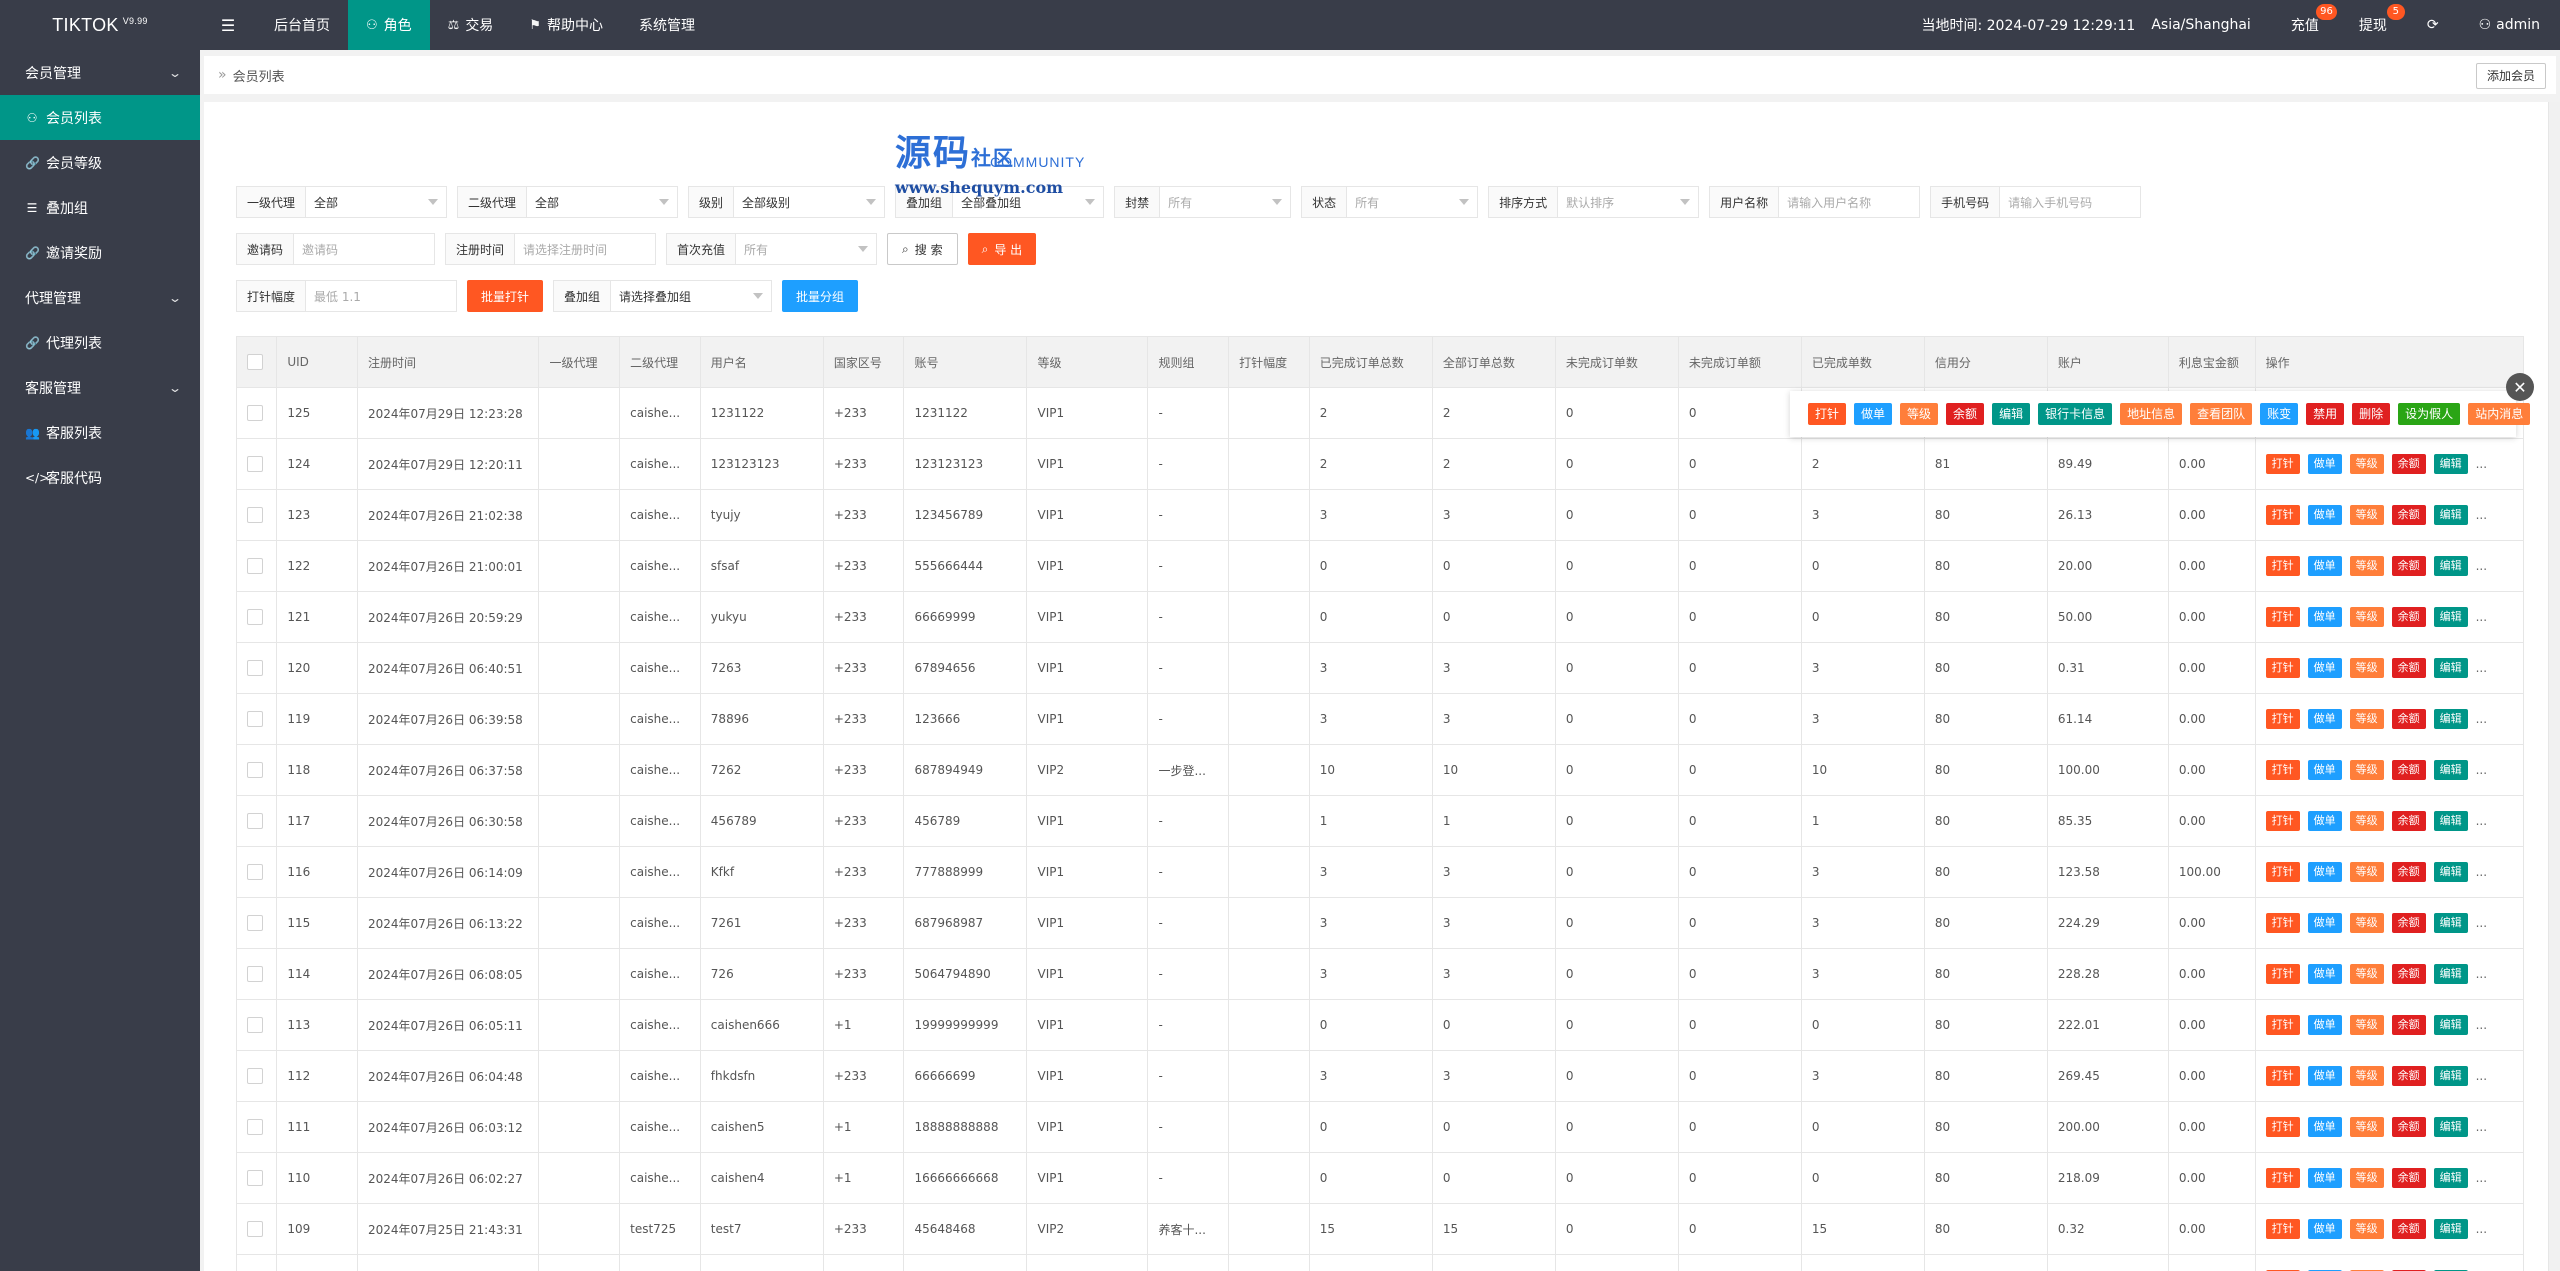 This screenshot has height=1271, width=2560. What do you see at coordinates (2371, 414) in the screenshot?
I see `popup-action-button: 删除` at bounding box center [2371, 414].